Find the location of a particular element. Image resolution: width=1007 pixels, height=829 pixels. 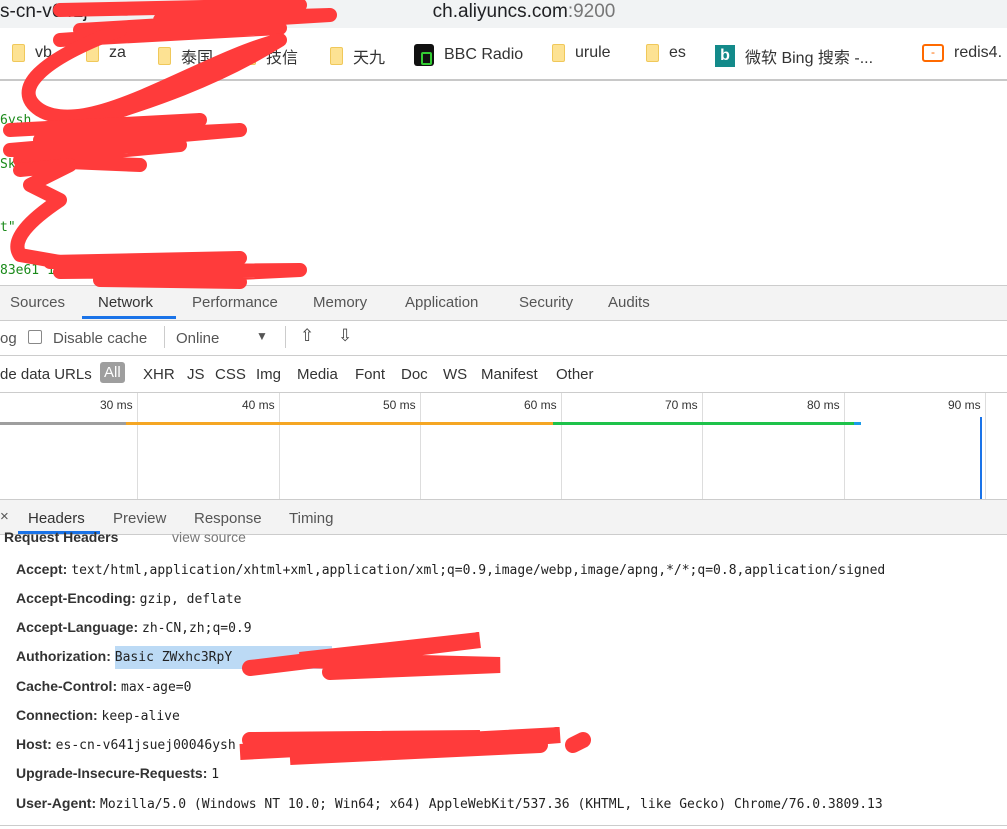

bookmark-tianjiu: 天九 is located at coordinates (357, 56).